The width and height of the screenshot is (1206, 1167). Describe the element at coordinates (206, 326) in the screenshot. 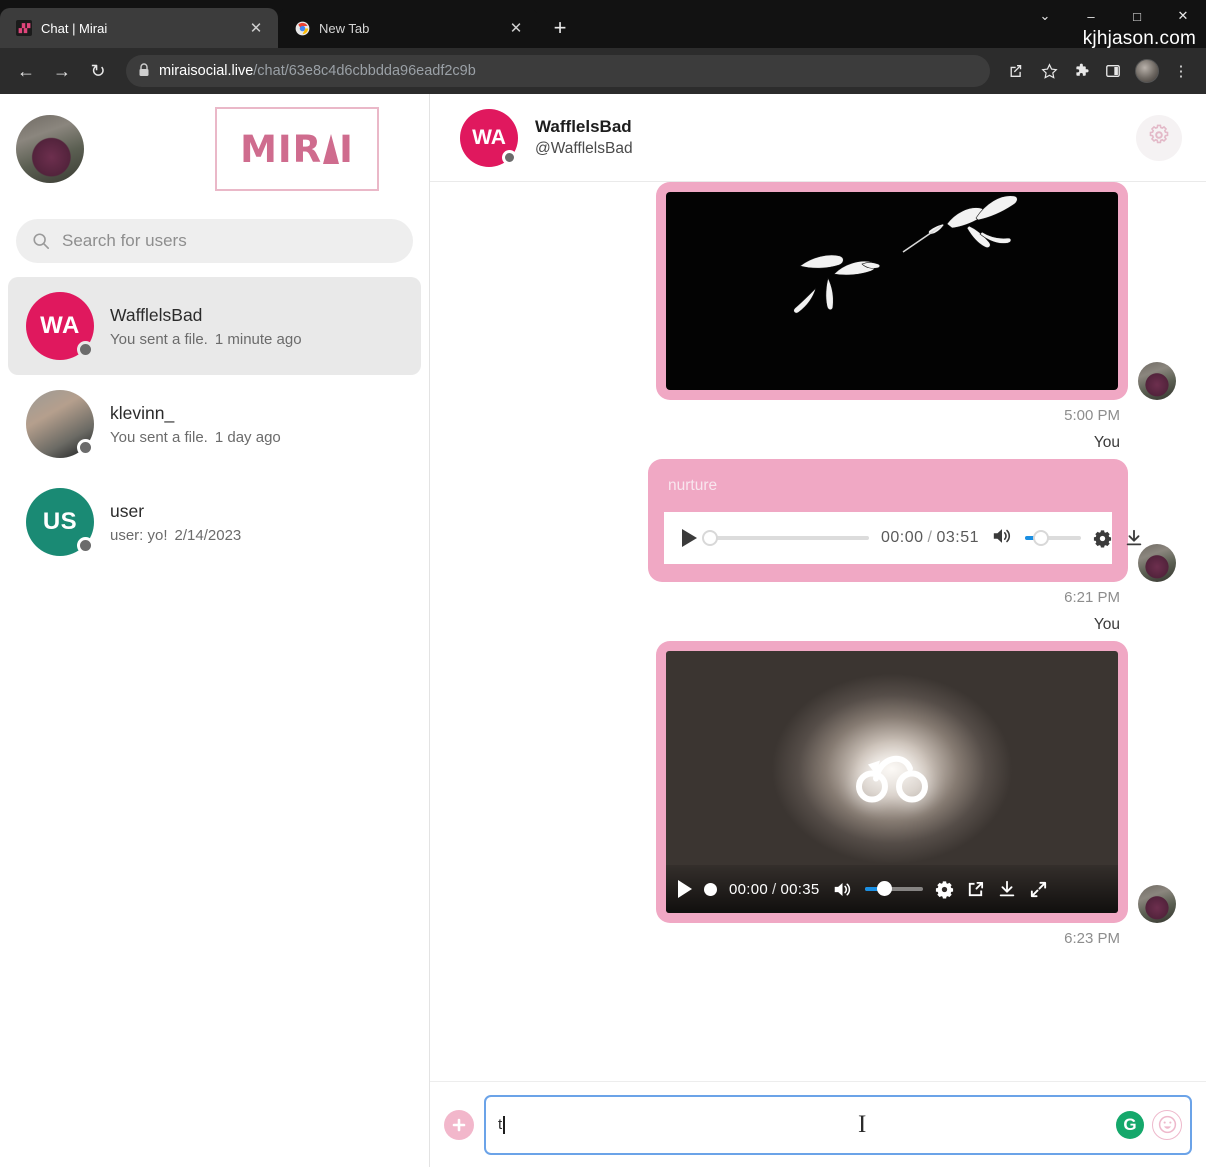

I see `conversation-text: WafflelsBad You sent a file. 1 minute ago` at that location.